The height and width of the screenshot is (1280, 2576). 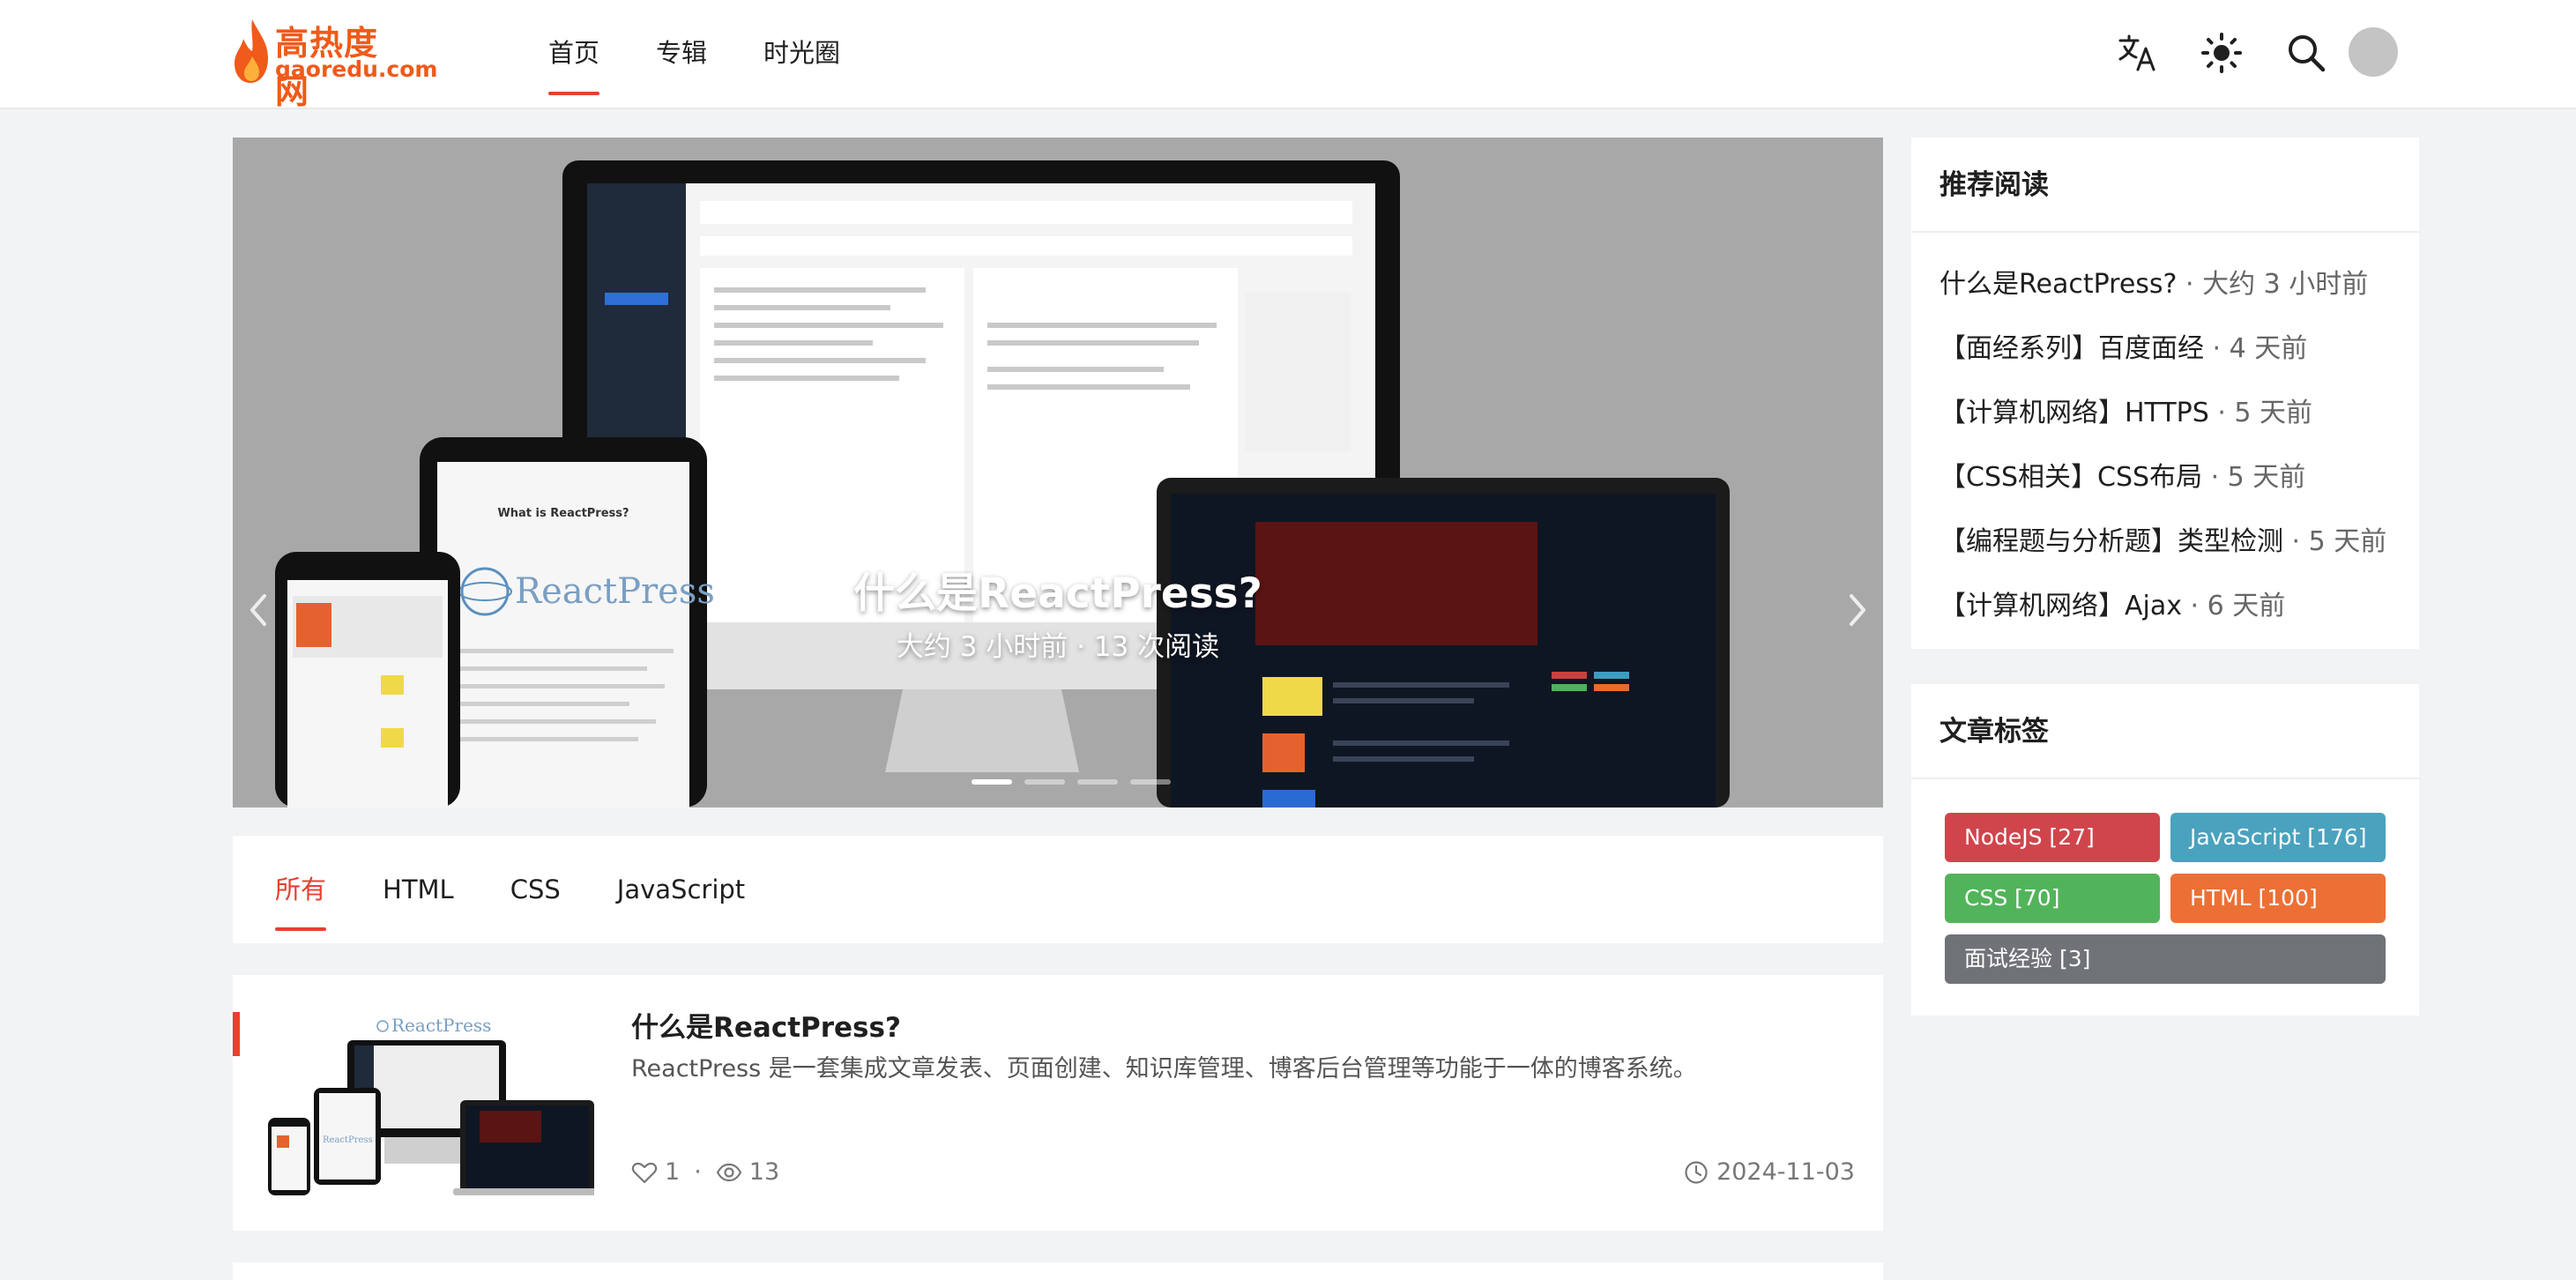 What do you see at coordinates (301, 889) in the screenshot?
I see `tab-all: 所有` at bounding box center [301, 889].